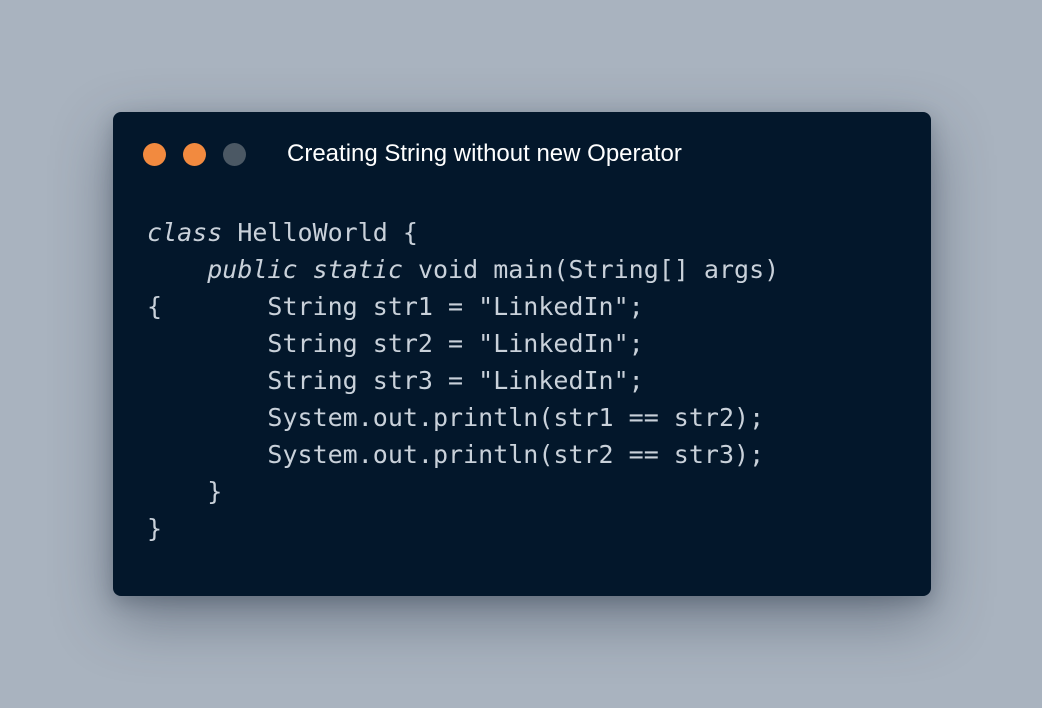  Describe the element at coordinates (320, 232) in the screenshot. I see `code-token: HelloWorld {` at that location.